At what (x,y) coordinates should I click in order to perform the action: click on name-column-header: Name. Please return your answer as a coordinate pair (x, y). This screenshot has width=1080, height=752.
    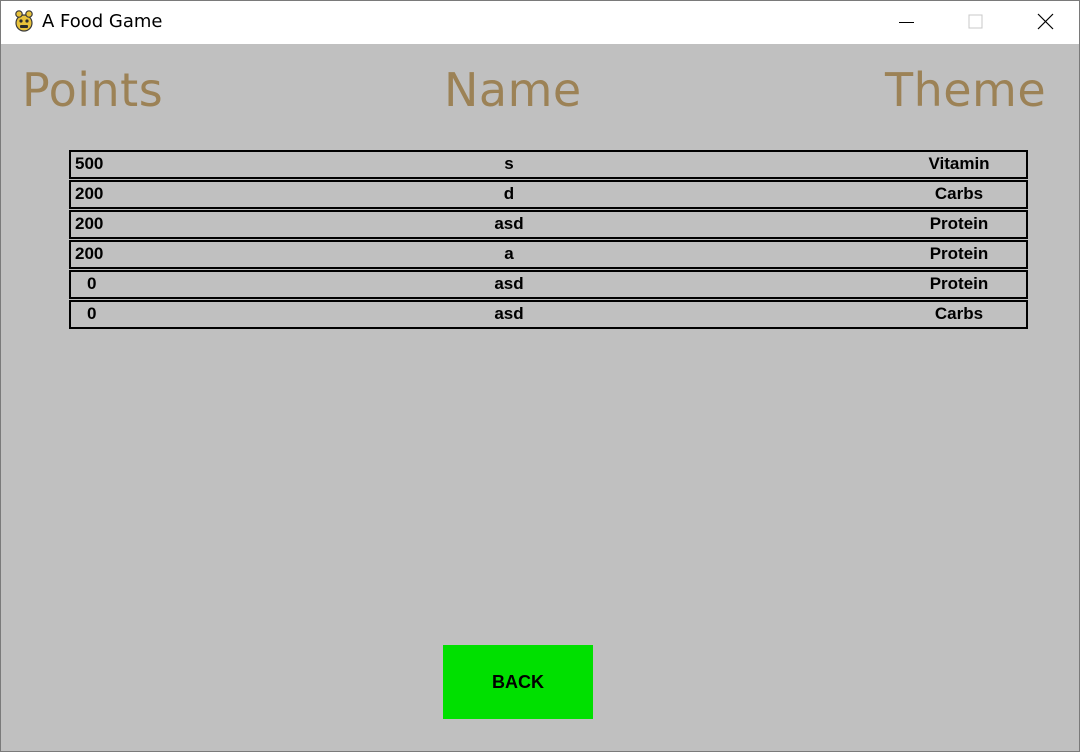
    Looking at the image, I should click on (513, 90).